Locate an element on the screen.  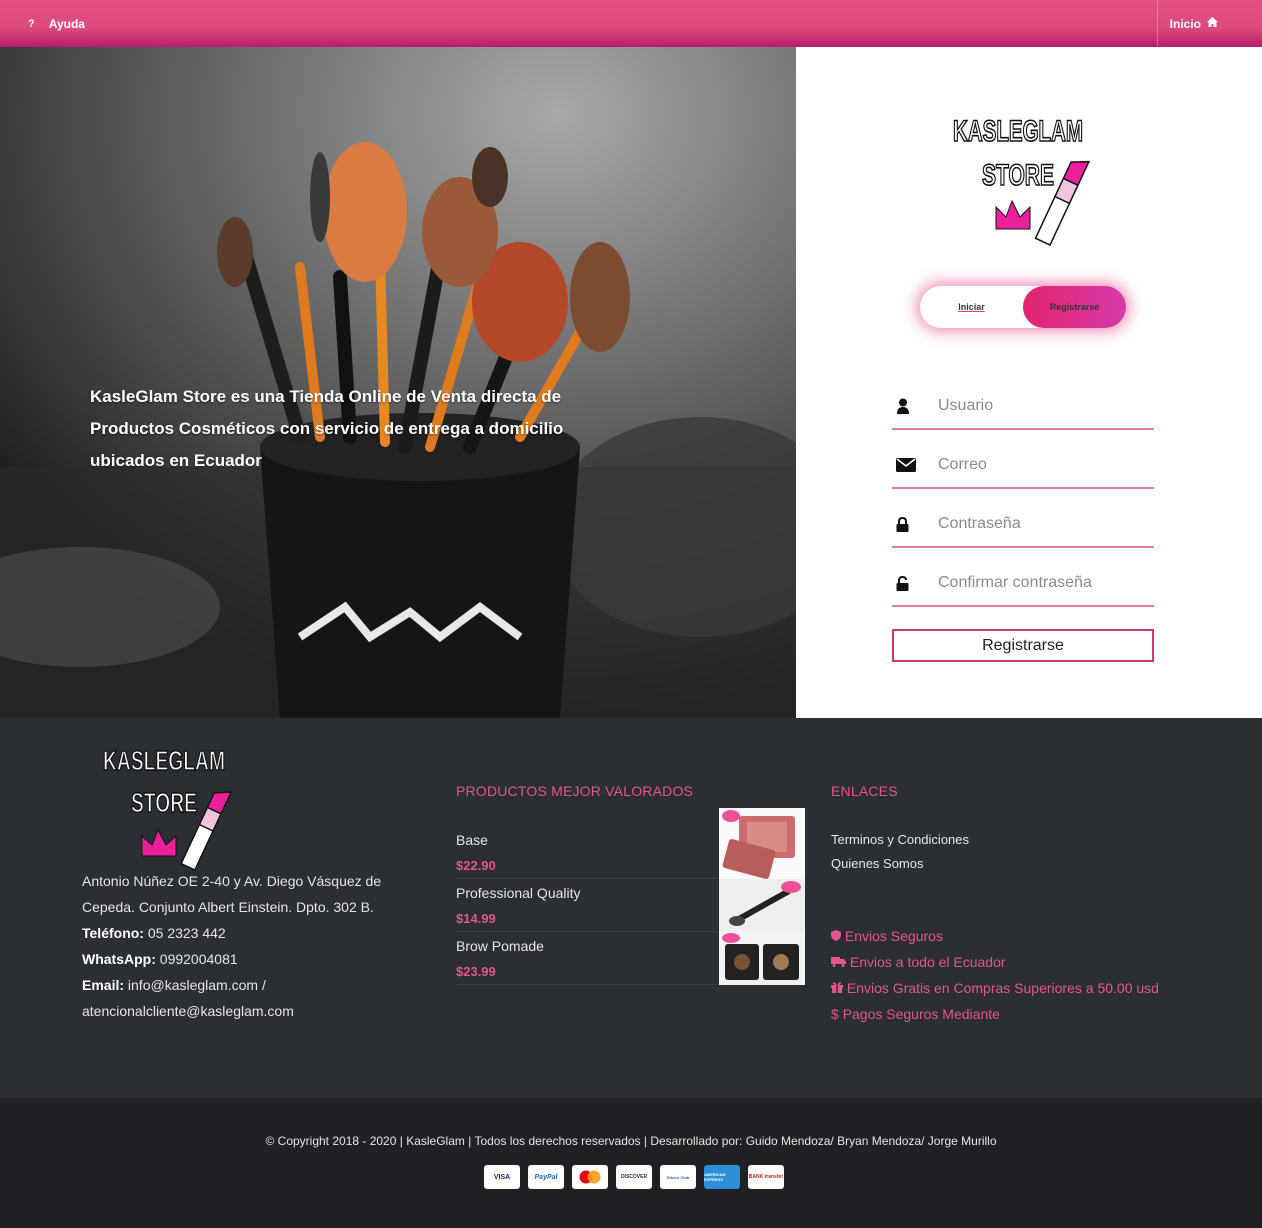
home-label: Inicio is located at coordinates (1185, 23).